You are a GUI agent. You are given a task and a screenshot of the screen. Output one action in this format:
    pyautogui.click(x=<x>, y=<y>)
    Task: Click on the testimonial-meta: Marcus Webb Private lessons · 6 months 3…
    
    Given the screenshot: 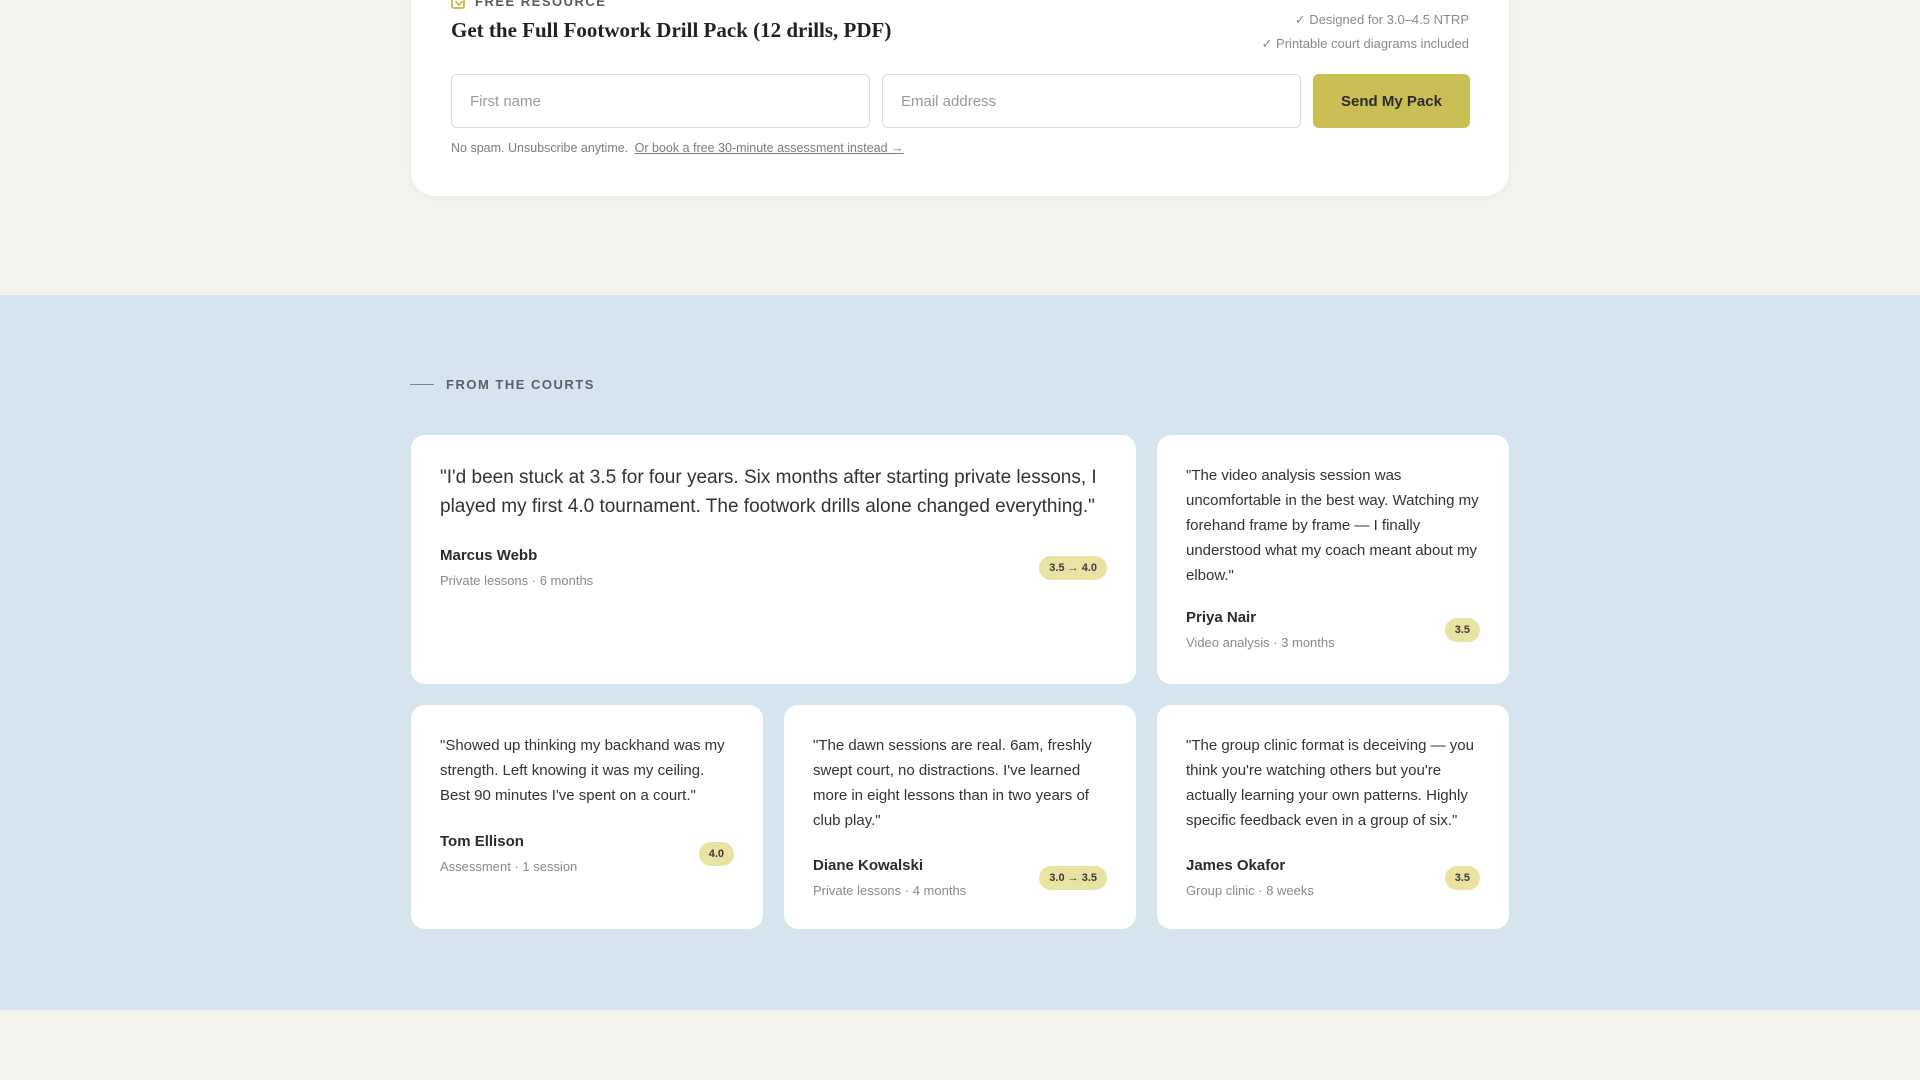 What is the action you would take?
    pyautogui.click(x=773, y=567)
    